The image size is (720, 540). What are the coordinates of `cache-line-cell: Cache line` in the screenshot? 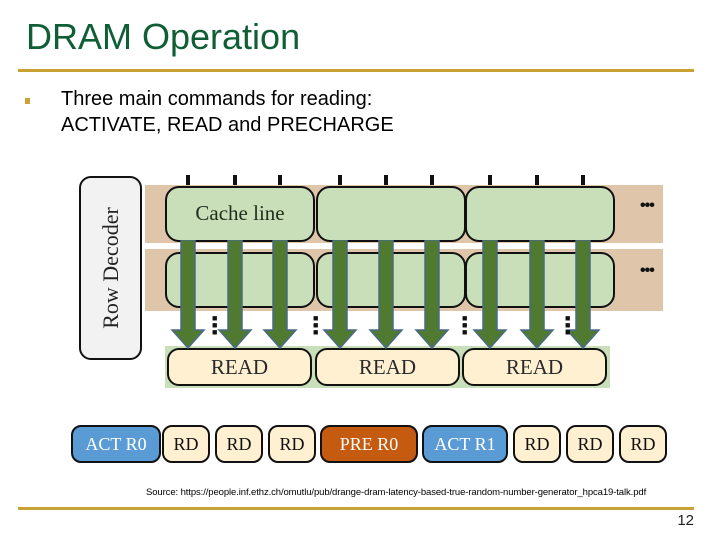 It's located at (240, 214).